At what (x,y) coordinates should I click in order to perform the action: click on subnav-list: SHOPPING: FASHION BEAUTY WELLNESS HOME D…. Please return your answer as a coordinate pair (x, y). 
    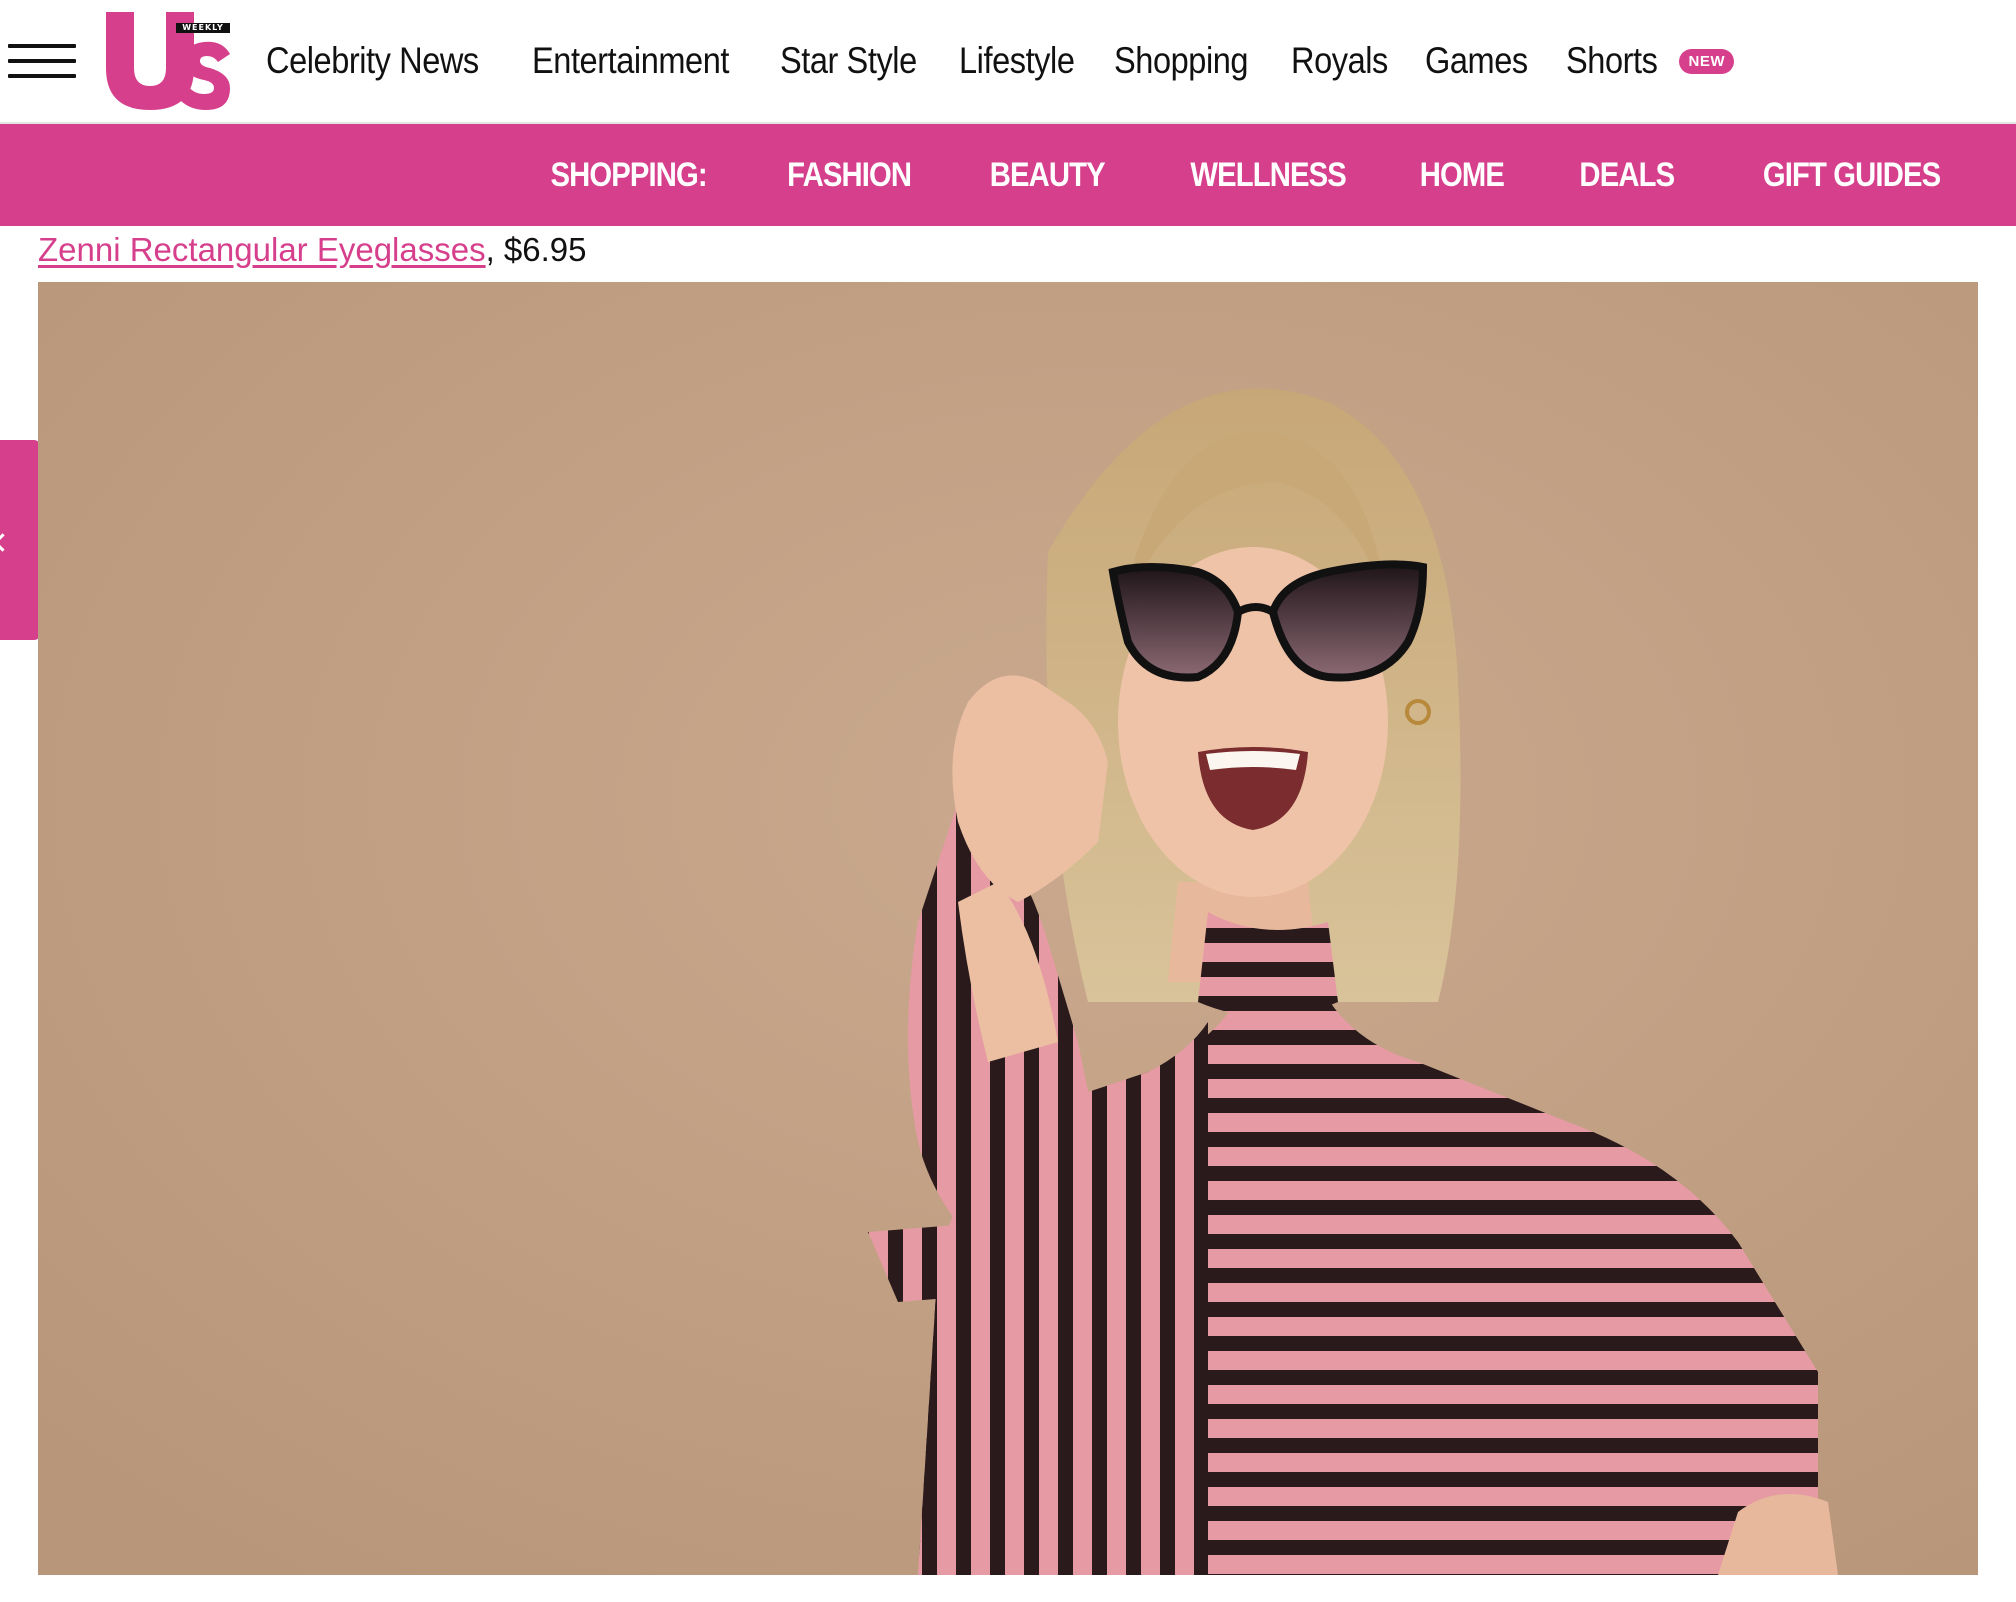
    Looking at the image, I should click on (1203, 175).